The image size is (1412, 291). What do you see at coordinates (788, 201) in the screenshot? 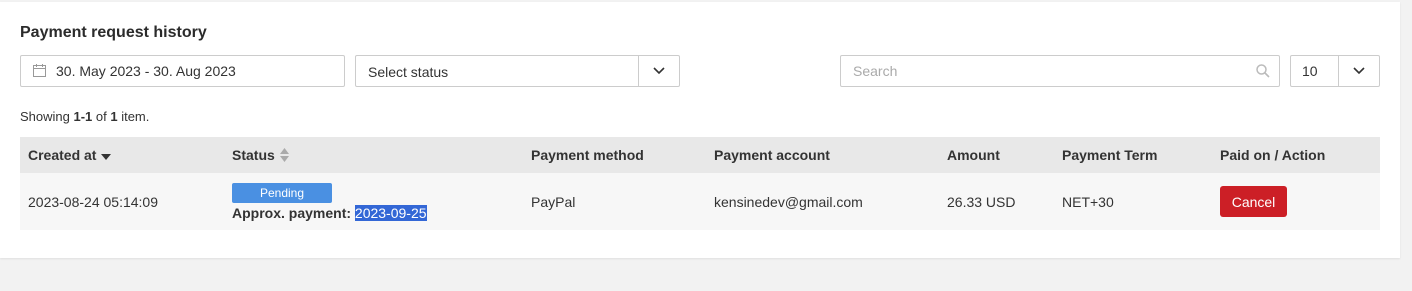
I see `cell-payment-account: kensinedev@gmail.com` at bounding box center [788, 201].